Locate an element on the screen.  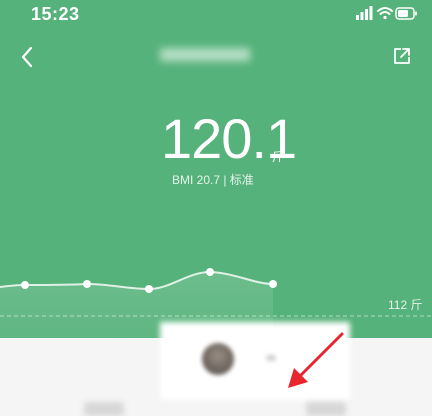
signal-icon is located at coordinates (364, 13).